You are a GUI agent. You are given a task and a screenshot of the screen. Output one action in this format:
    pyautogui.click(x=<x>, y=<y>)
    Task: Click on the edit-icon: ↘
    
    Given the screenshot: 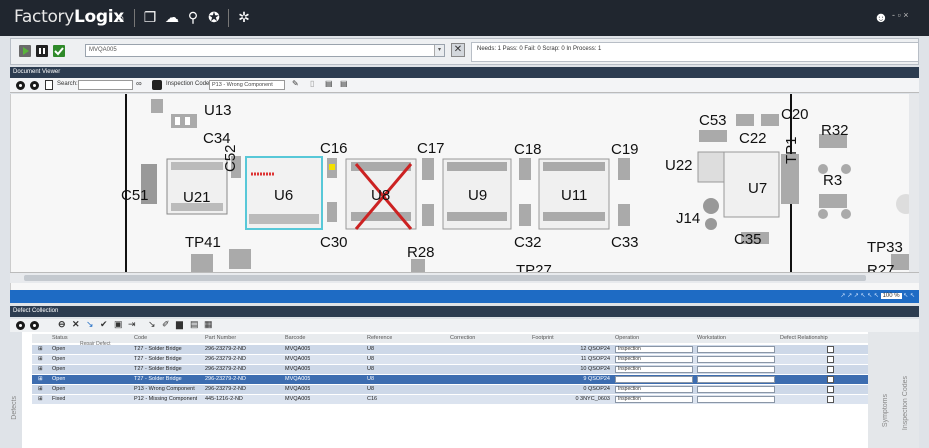 What is the action you would take?
    pyautogui.click(x=152, y=324)
    